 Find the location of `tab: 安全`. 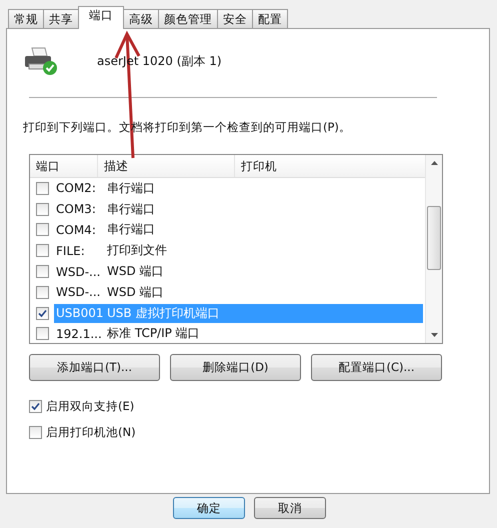

tab: 安全 is located at coordinates (235, 18).